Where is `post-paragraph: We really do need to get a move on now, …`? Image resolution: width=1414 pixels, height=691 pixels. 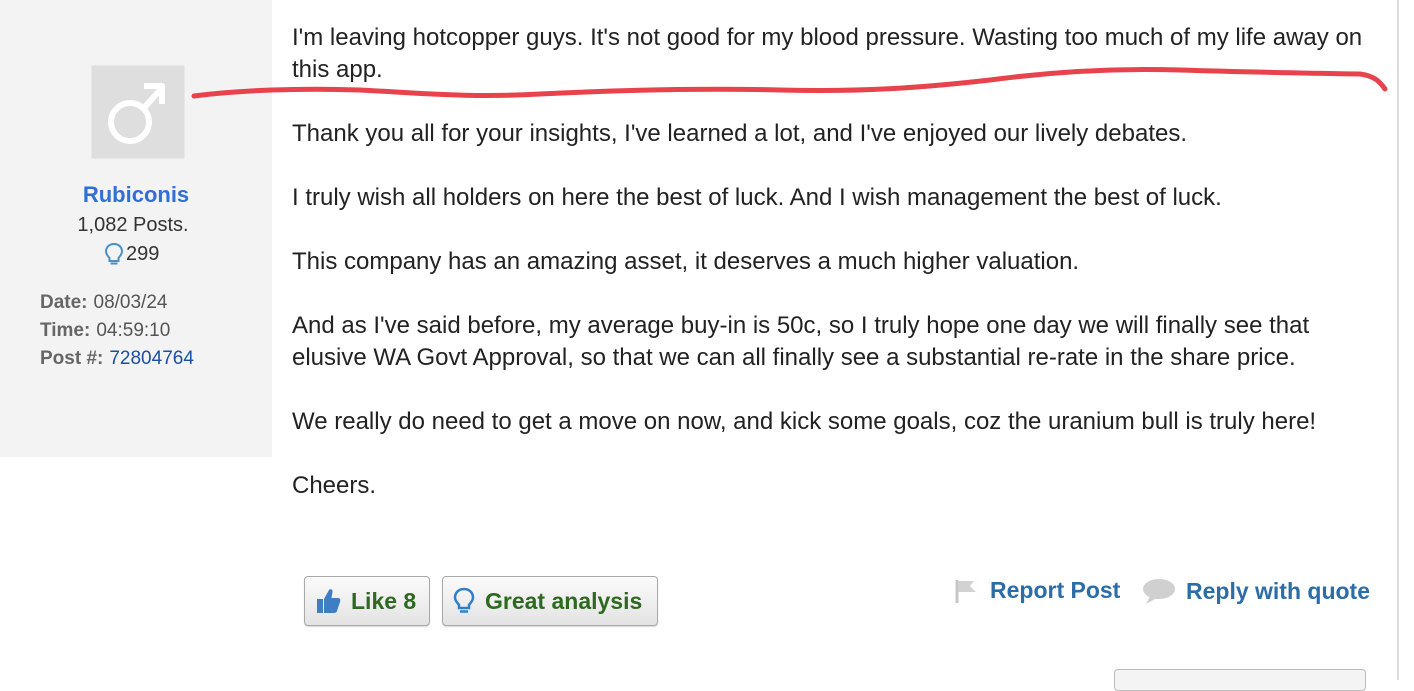 post-paragraph: We really do need to get a move on now, … is located at coordinates (804, 421).